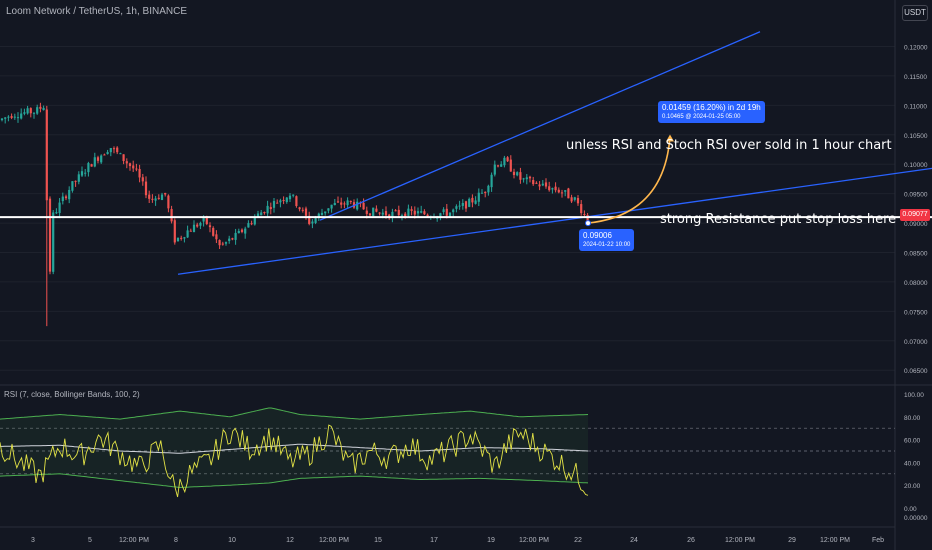 This screenshot has height=550, width=932. What do you see at coordinates (491, 540) in the screenshot?
I see `time-tick-label: 19` at bounding box center [491, 540].